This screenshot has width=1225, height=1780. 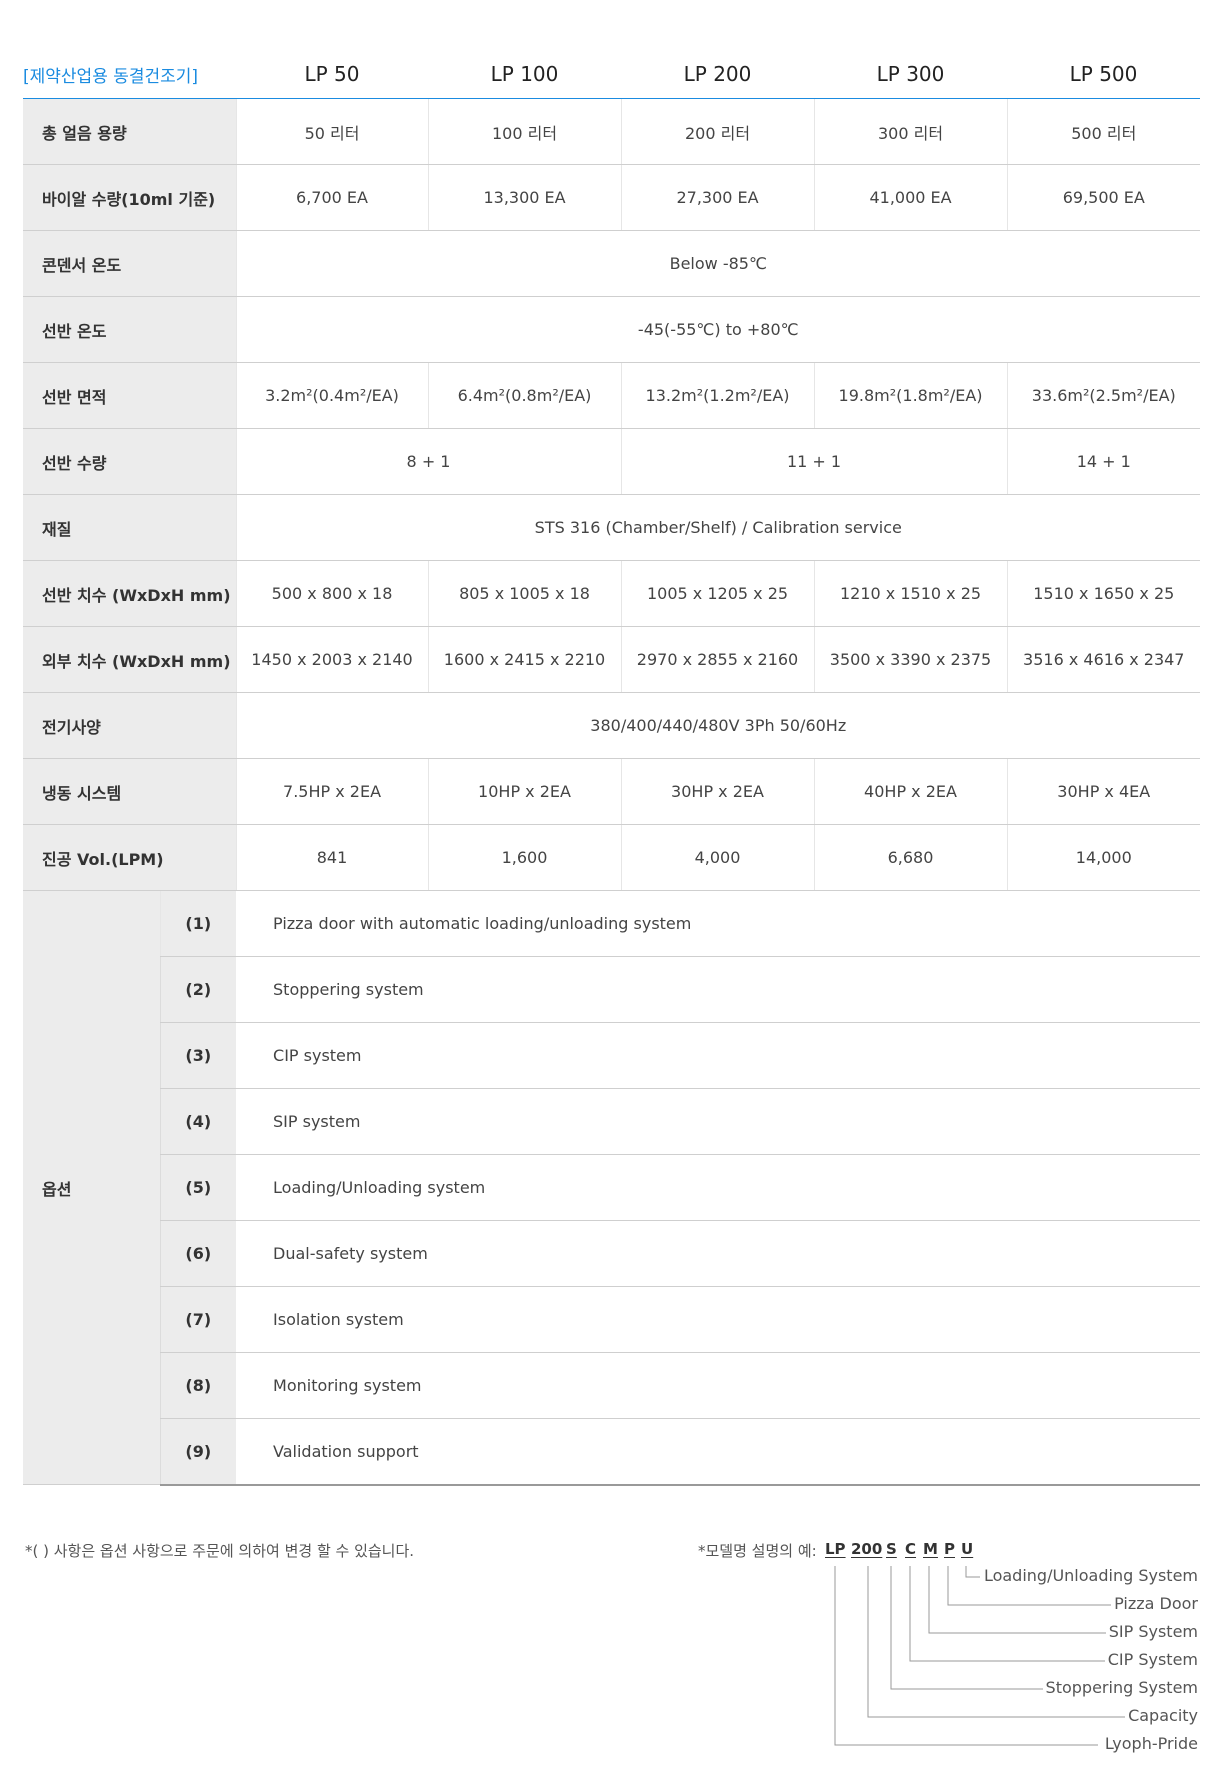 What do you see at coordinates (1089, 1575) in the screenshot?
I see `model-legend-label: Loading/Unloading System` at bounding box center [1089, 1575].